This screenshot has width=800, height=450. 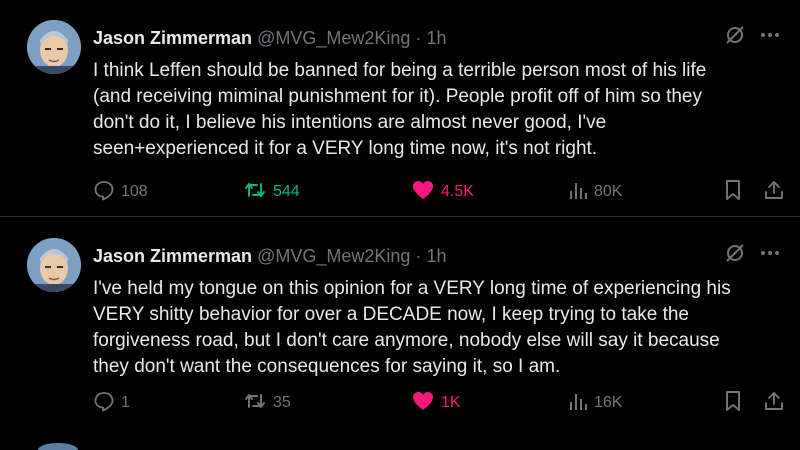 What do you see at coordinates (125, 402) in the screenshot?
I see `reply-count: 1` at bounding box center [125, 402].